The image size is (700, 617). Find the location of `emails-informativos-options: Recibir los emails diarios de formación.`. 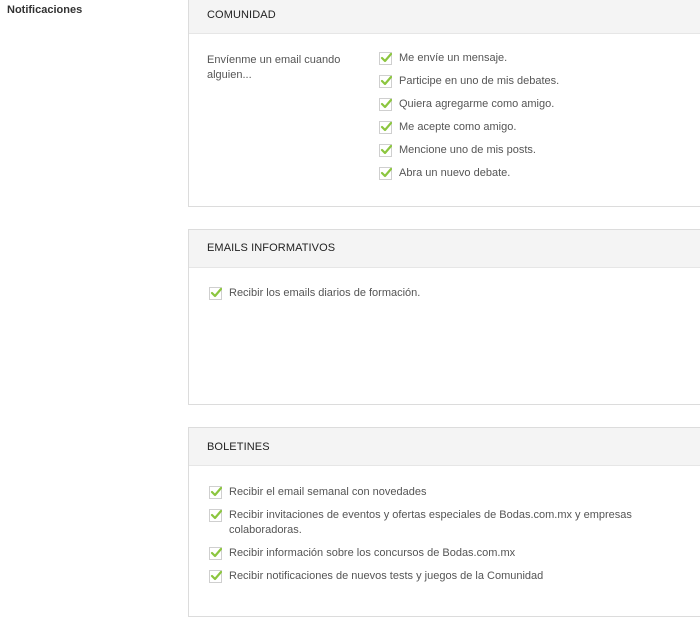

emails-informativos-options: Recibir los emails diarios de formación. is located at coordinates (419, 293).